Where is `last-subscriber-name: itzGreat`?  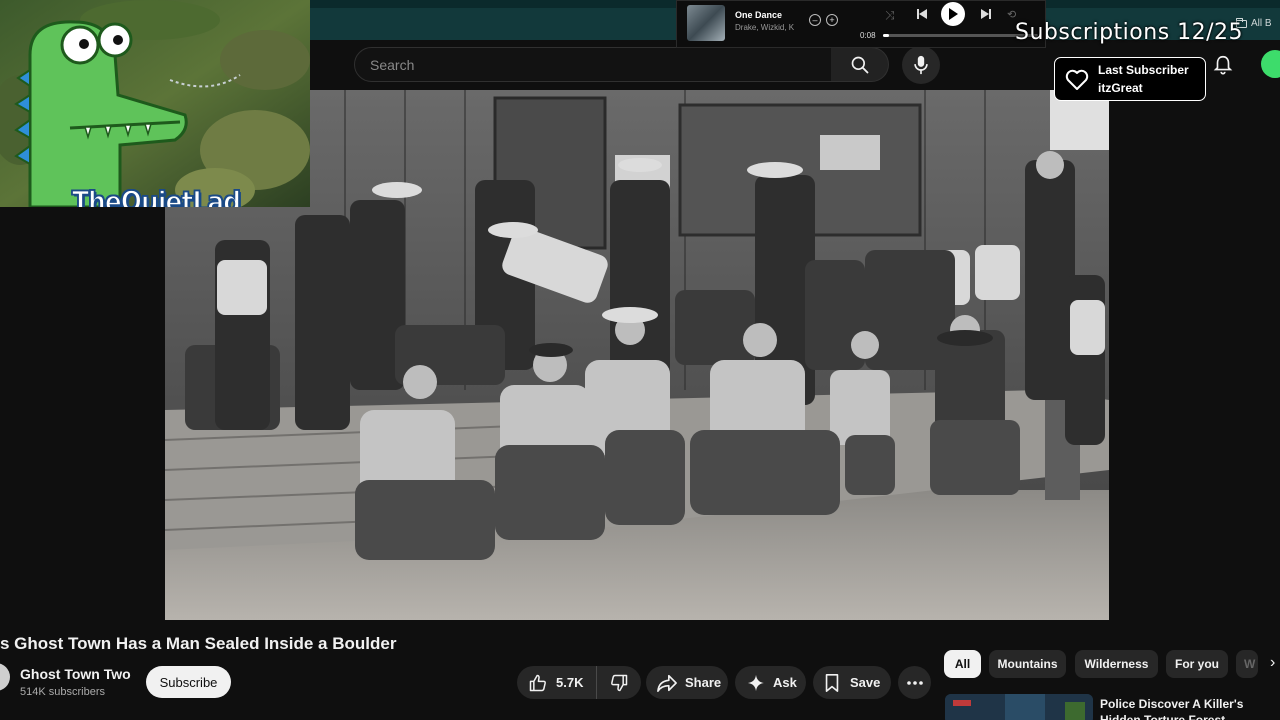 last-subscriber-name: itzGreat is located at coordinates (1120, 88).